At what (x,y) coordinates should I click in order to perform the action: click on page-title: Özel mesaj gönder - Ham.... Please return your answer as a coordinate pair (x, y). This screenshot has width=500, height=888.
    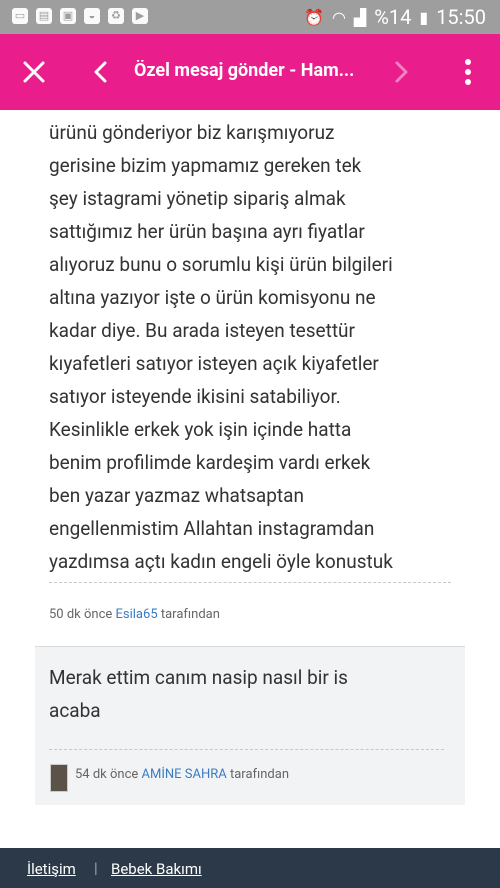
    Looking at the image, I should click on (244, 70).